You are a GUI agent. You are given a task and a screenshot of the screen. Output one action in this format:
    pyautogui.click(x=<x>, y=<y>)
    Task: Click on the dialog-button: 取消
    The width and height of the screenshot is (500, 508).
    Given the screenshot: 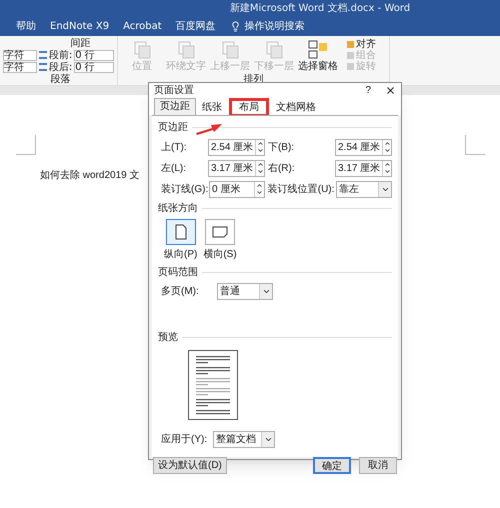 What is the action you would take?
    pyautogui.click(x=378, y=465)
    